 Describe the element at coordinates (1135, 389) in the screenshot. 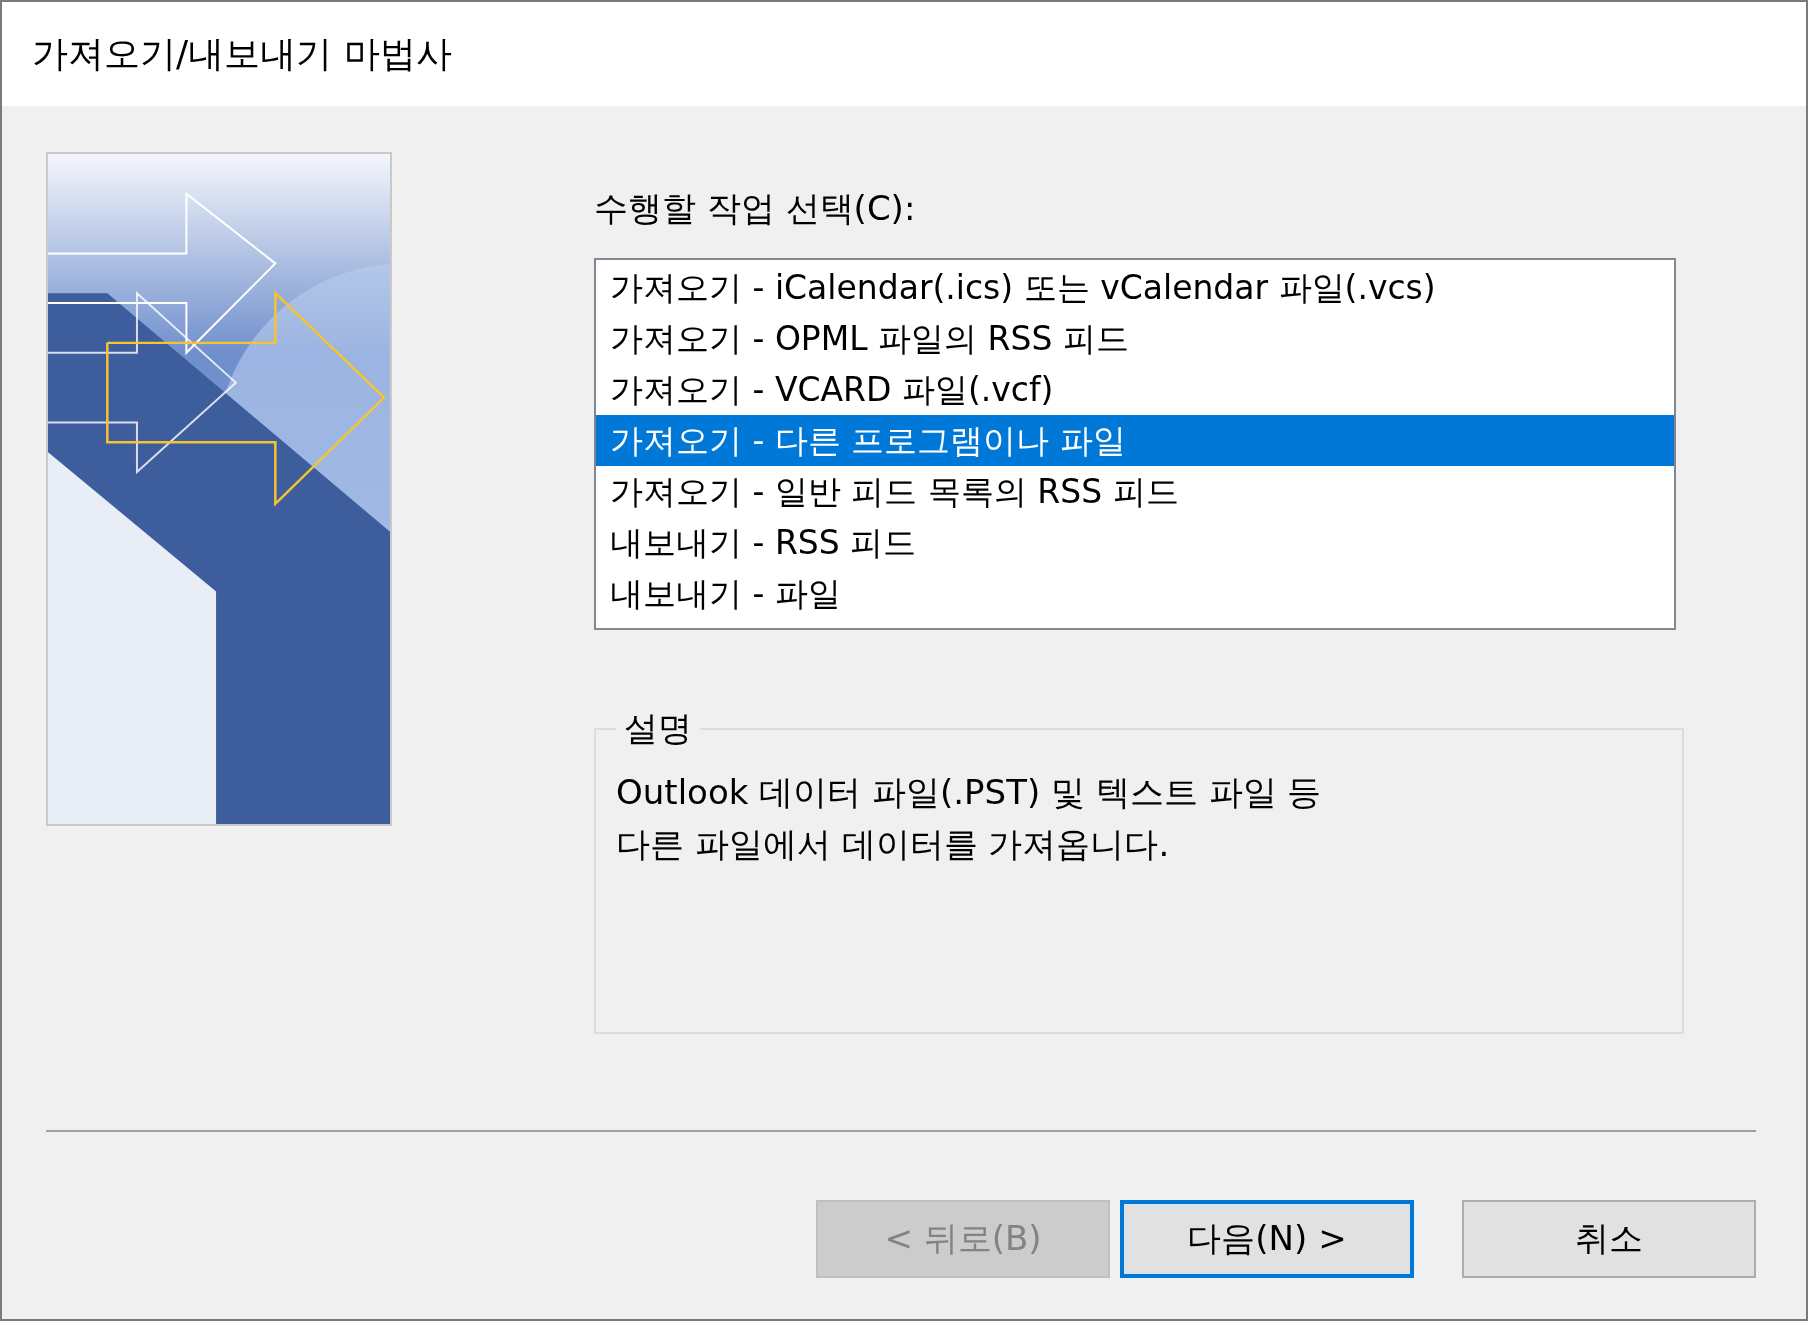

I see `list-item: 가져오기 - VCARD 파일(.vcf)` at that location.